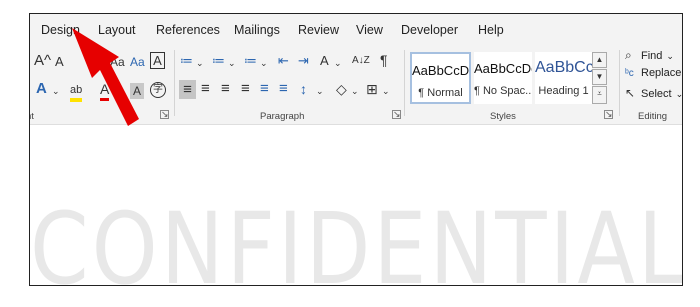  Describe the element at coordinates (264, 63) in the screenshot. I see `multilevel-list-dropdown-icon: ⌄` at that location.